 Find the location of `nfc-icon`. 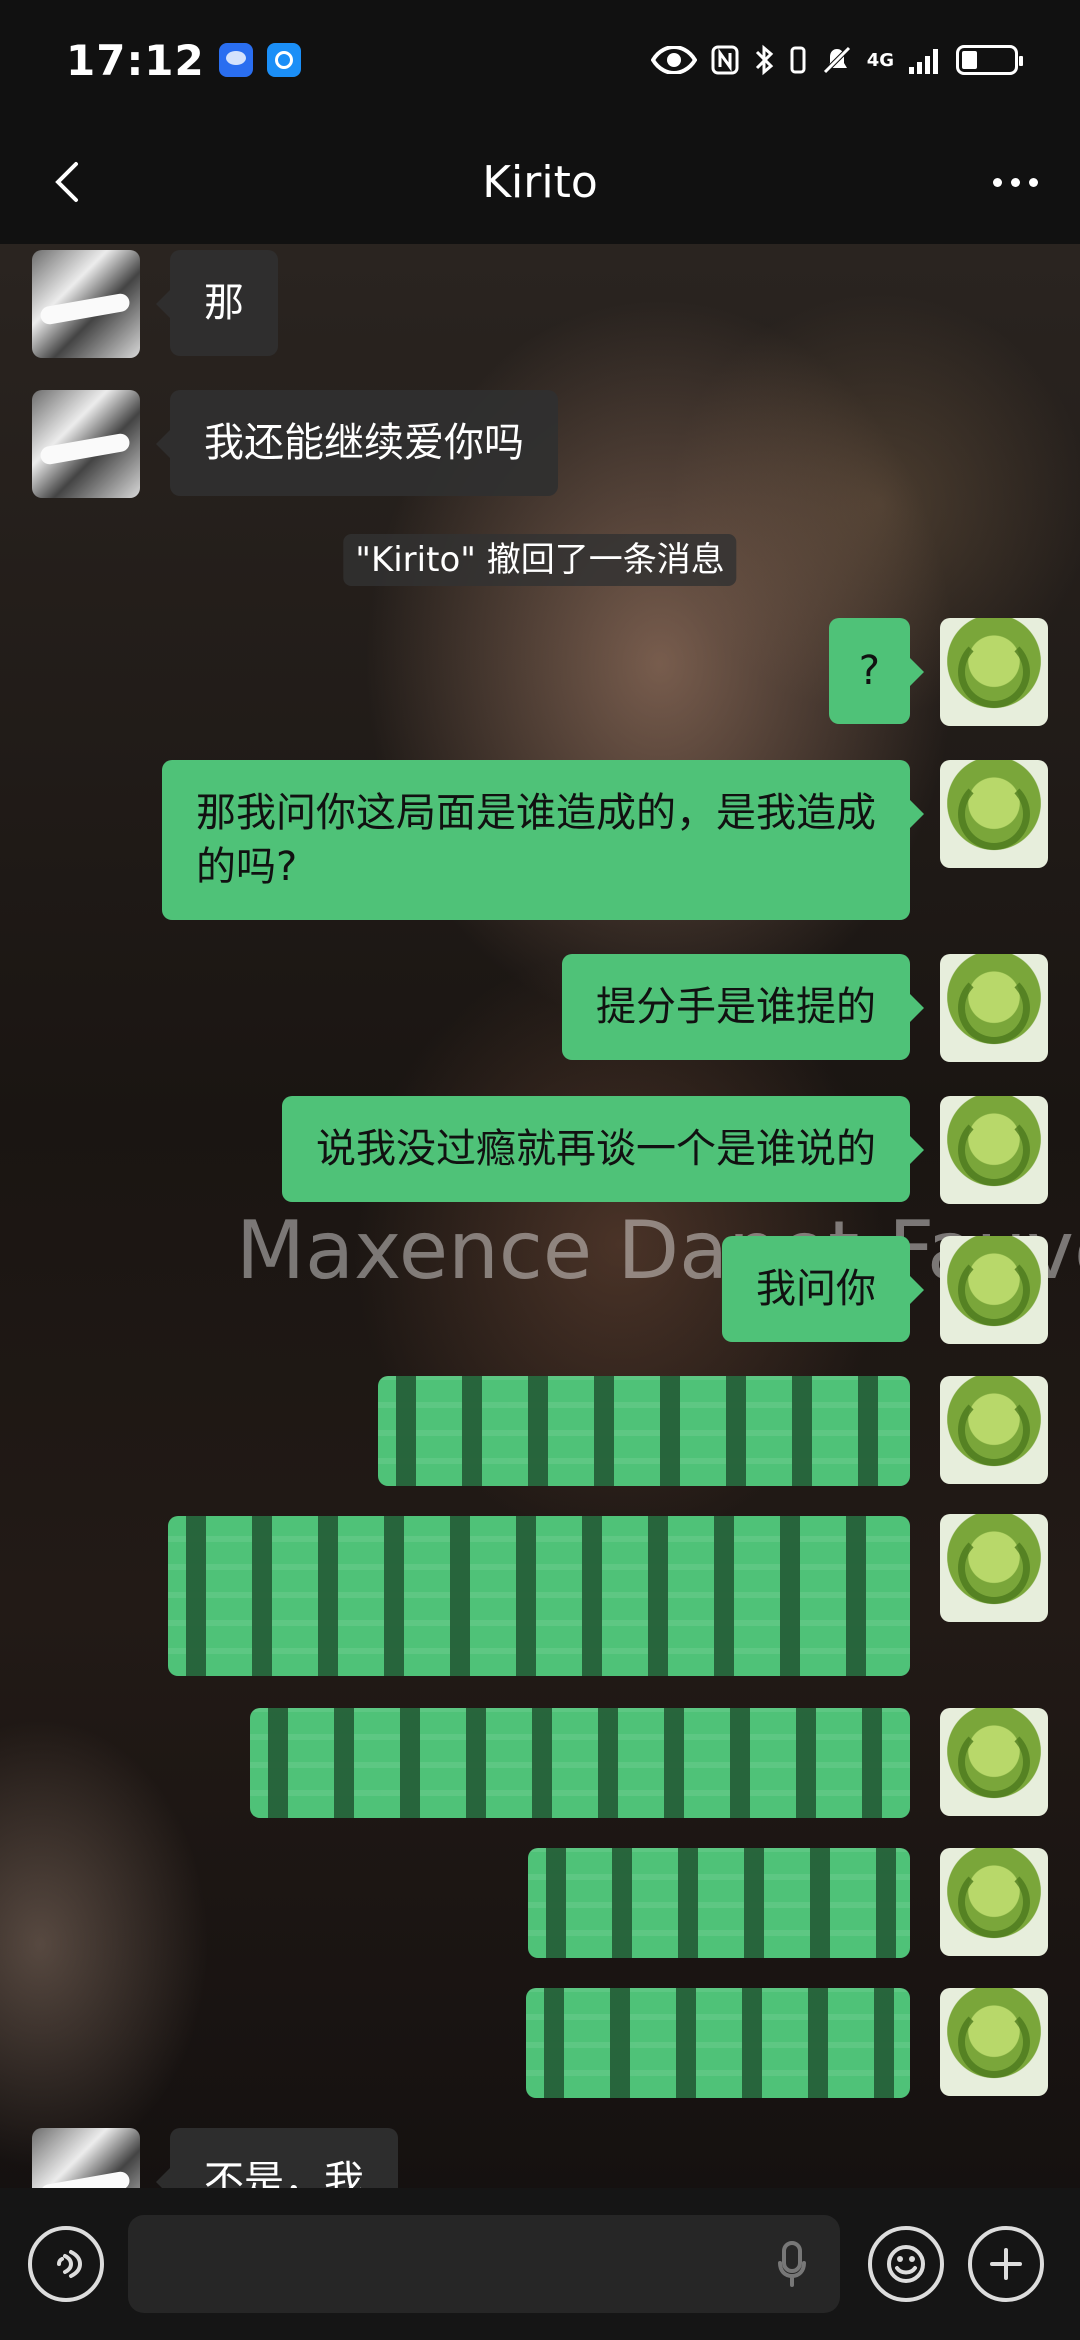

nfc-icon is located at coordinates (725, 60).